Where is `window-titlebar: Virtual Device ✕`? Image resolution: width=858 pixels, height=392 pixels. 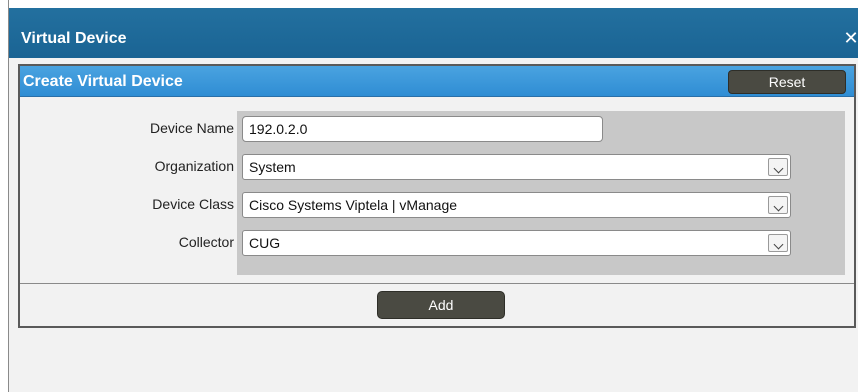 window-titlebar: Virtual Device ✕ is located at coordinates (433, 29).